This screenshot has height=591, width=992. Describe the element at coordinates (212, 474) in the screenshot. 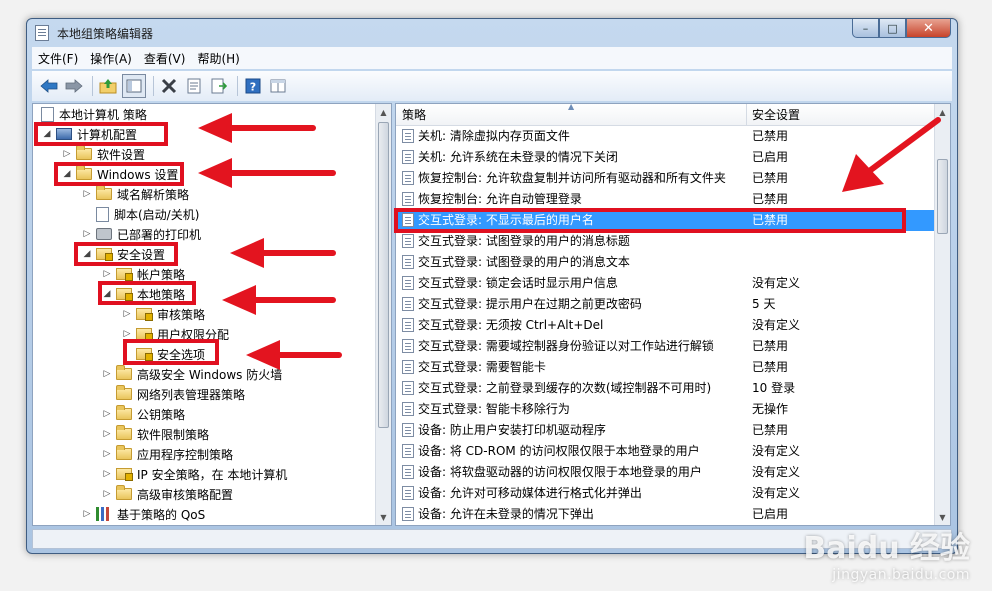

I see `tree-label-ip-security: IP 安全策略，在 本地计算机` at that location.